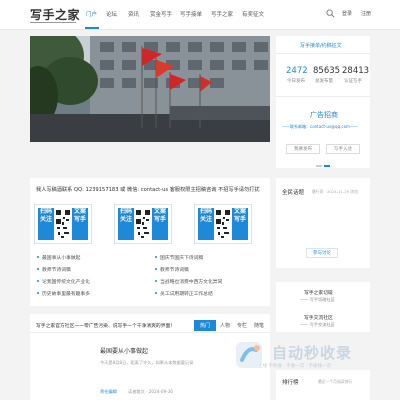 The width and height of the screenshot is (400, 400). I want to click on bullet-link: 论我国传统文化产业化, so click(63, 281).